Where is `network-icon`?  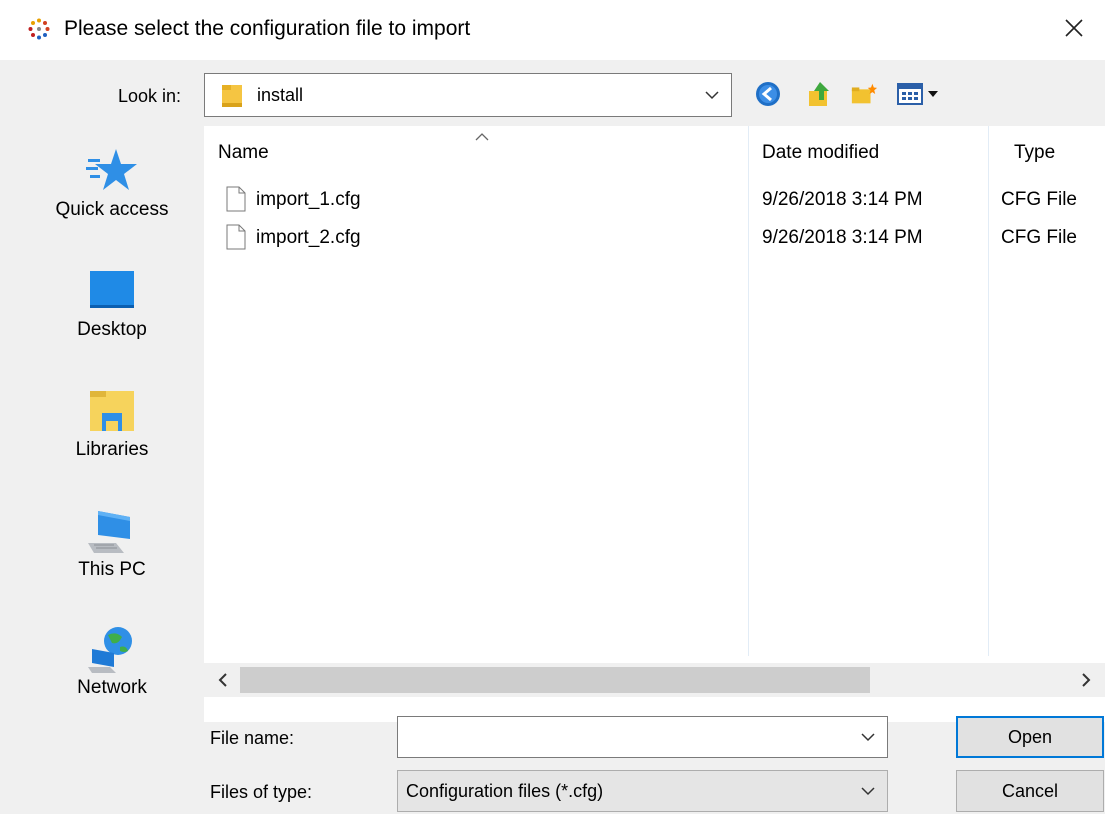
network-icon is located at coordinates (110, 650).